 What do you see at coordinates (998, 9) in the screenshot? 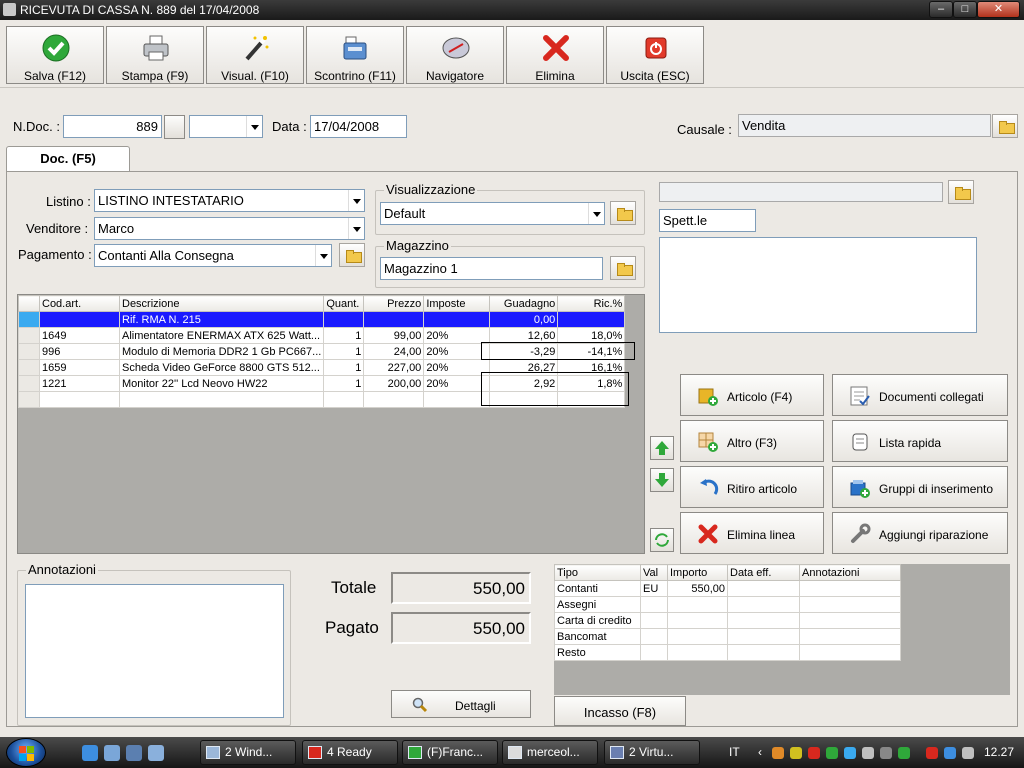
I see `close-button: ✕` at bounding box center [998, 9].